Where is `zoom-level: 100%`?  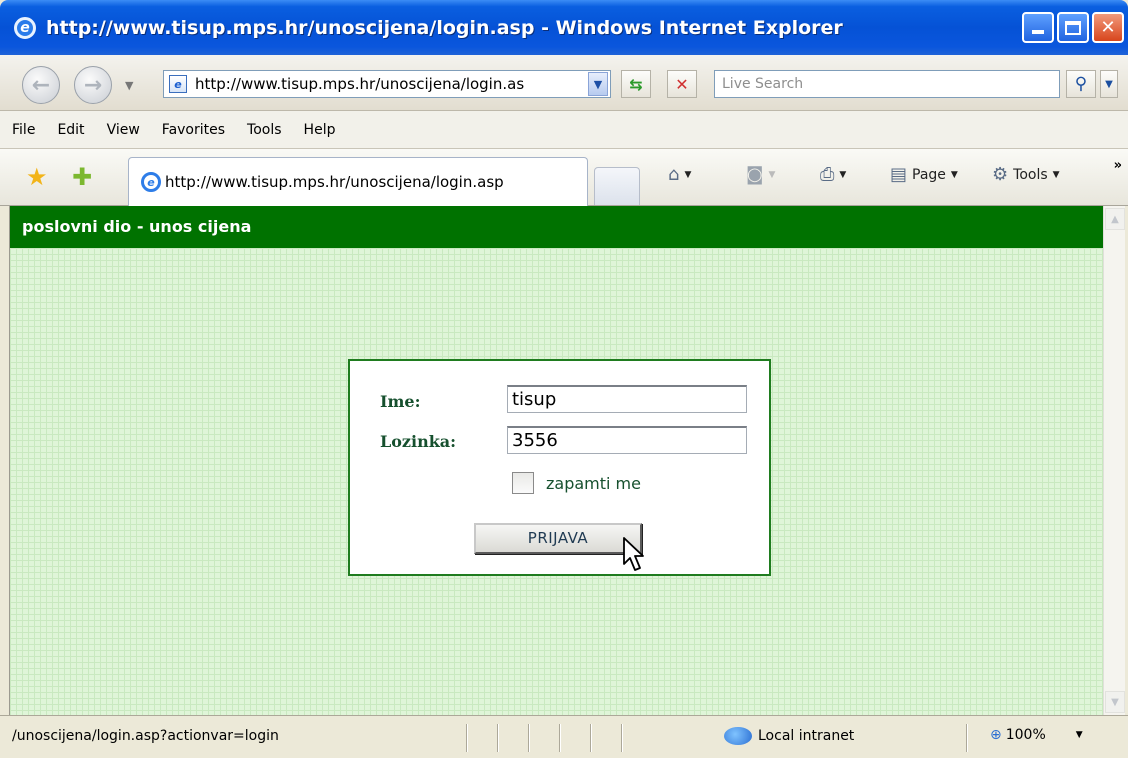 zoom-level: 100% is located at coordinates (1025, 735).